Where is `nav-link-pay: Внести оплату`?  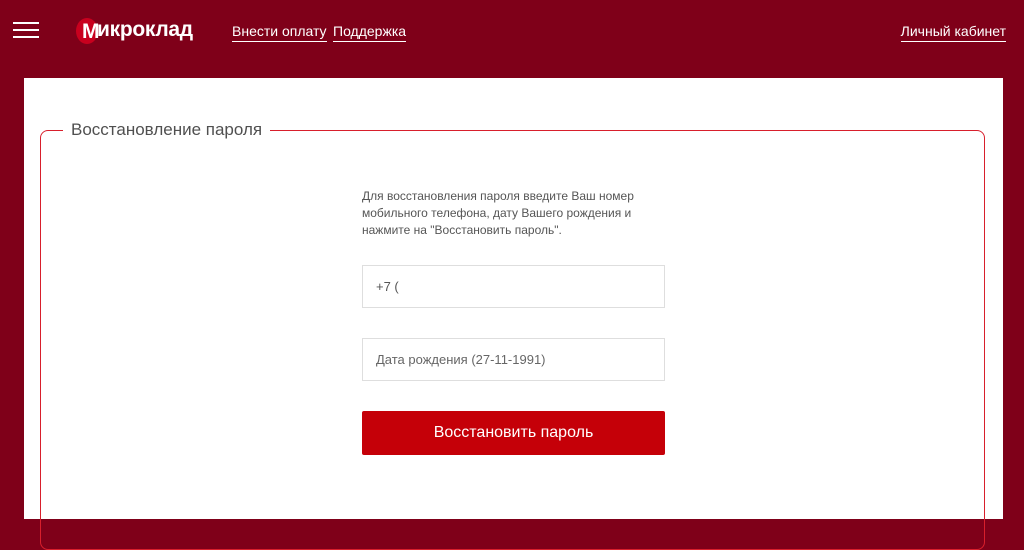
nav-link-pay: Внести оплату is located at coordinates (279, 32).